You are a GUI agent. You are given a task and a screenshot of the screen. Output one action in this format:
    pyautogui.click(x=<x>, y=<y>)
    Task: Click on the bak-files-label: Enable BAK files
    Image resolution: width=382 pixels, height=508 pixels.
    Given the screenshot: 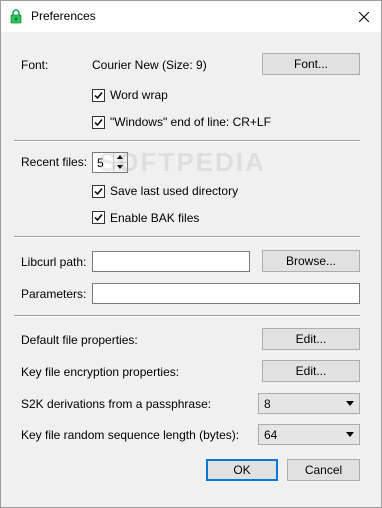 What is the action you would take?
    pyautogui.click(x=155, y=218)
    